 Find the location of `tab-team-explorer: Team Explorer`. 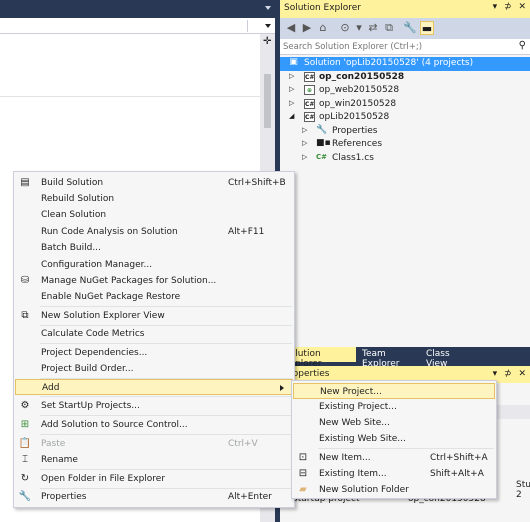

tab-team-explorer: Team Explorer is located at coordinates (390, 358).